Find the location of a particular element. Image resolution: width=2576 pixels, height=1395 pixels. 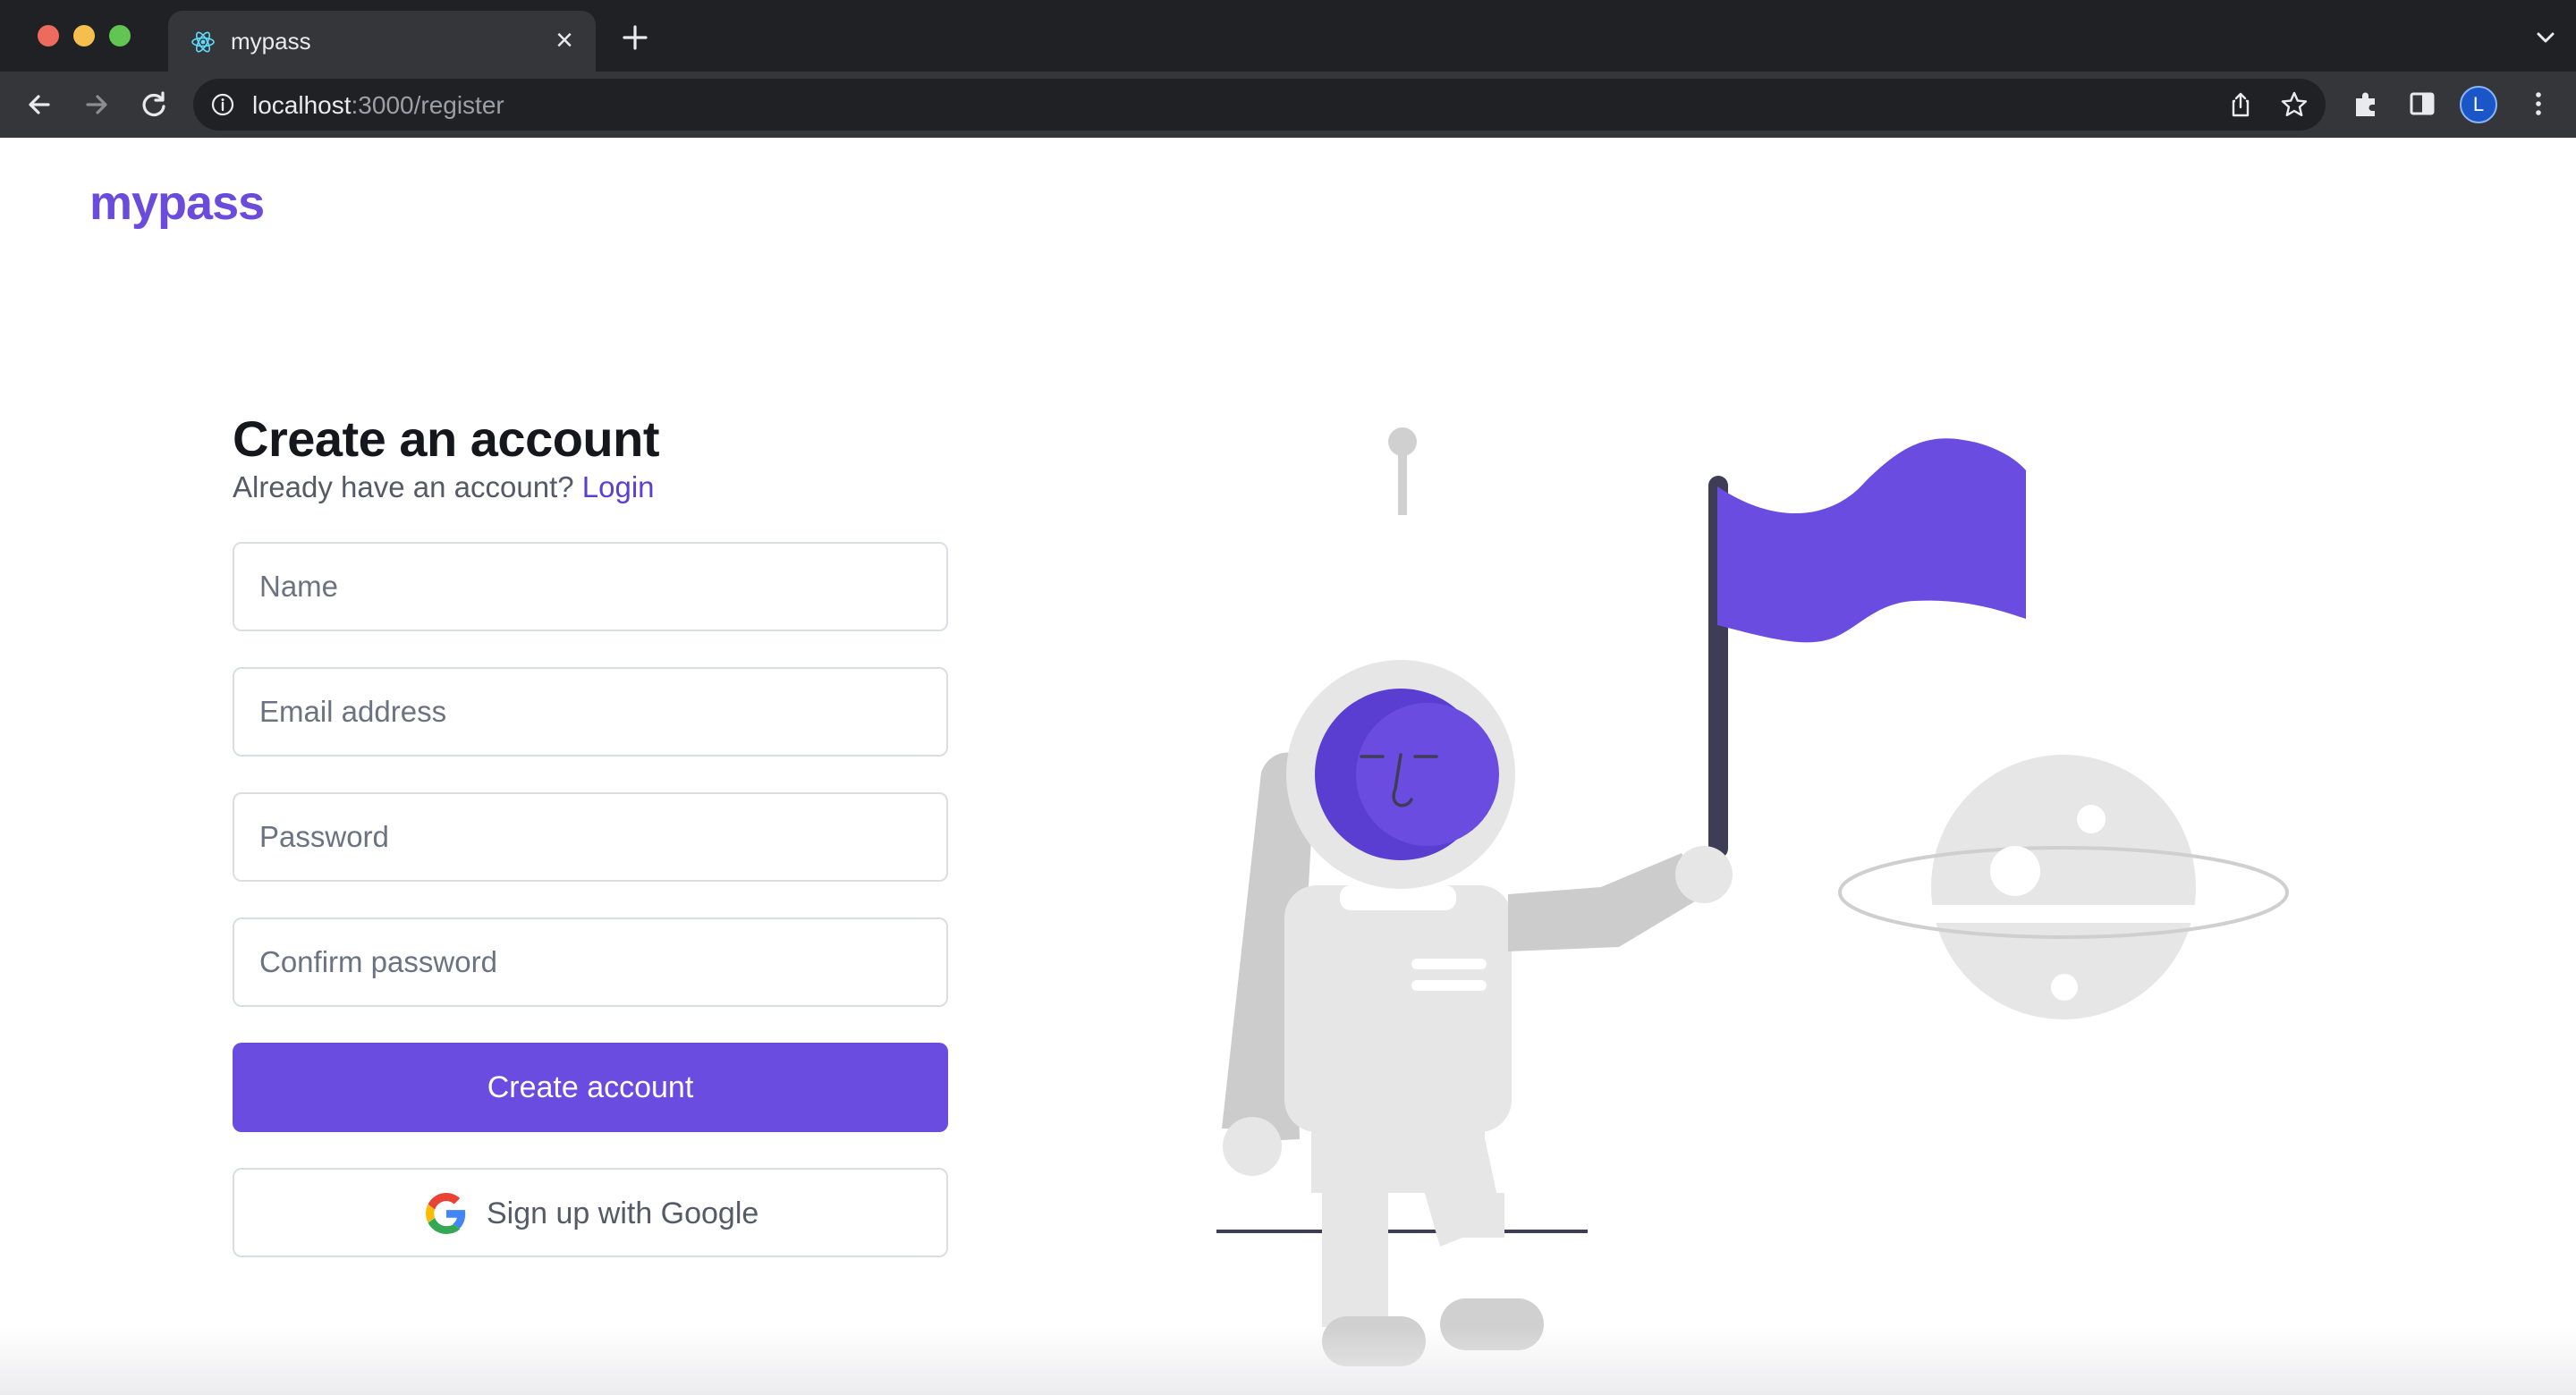

google-icon is located at coordinates (446, 1213).